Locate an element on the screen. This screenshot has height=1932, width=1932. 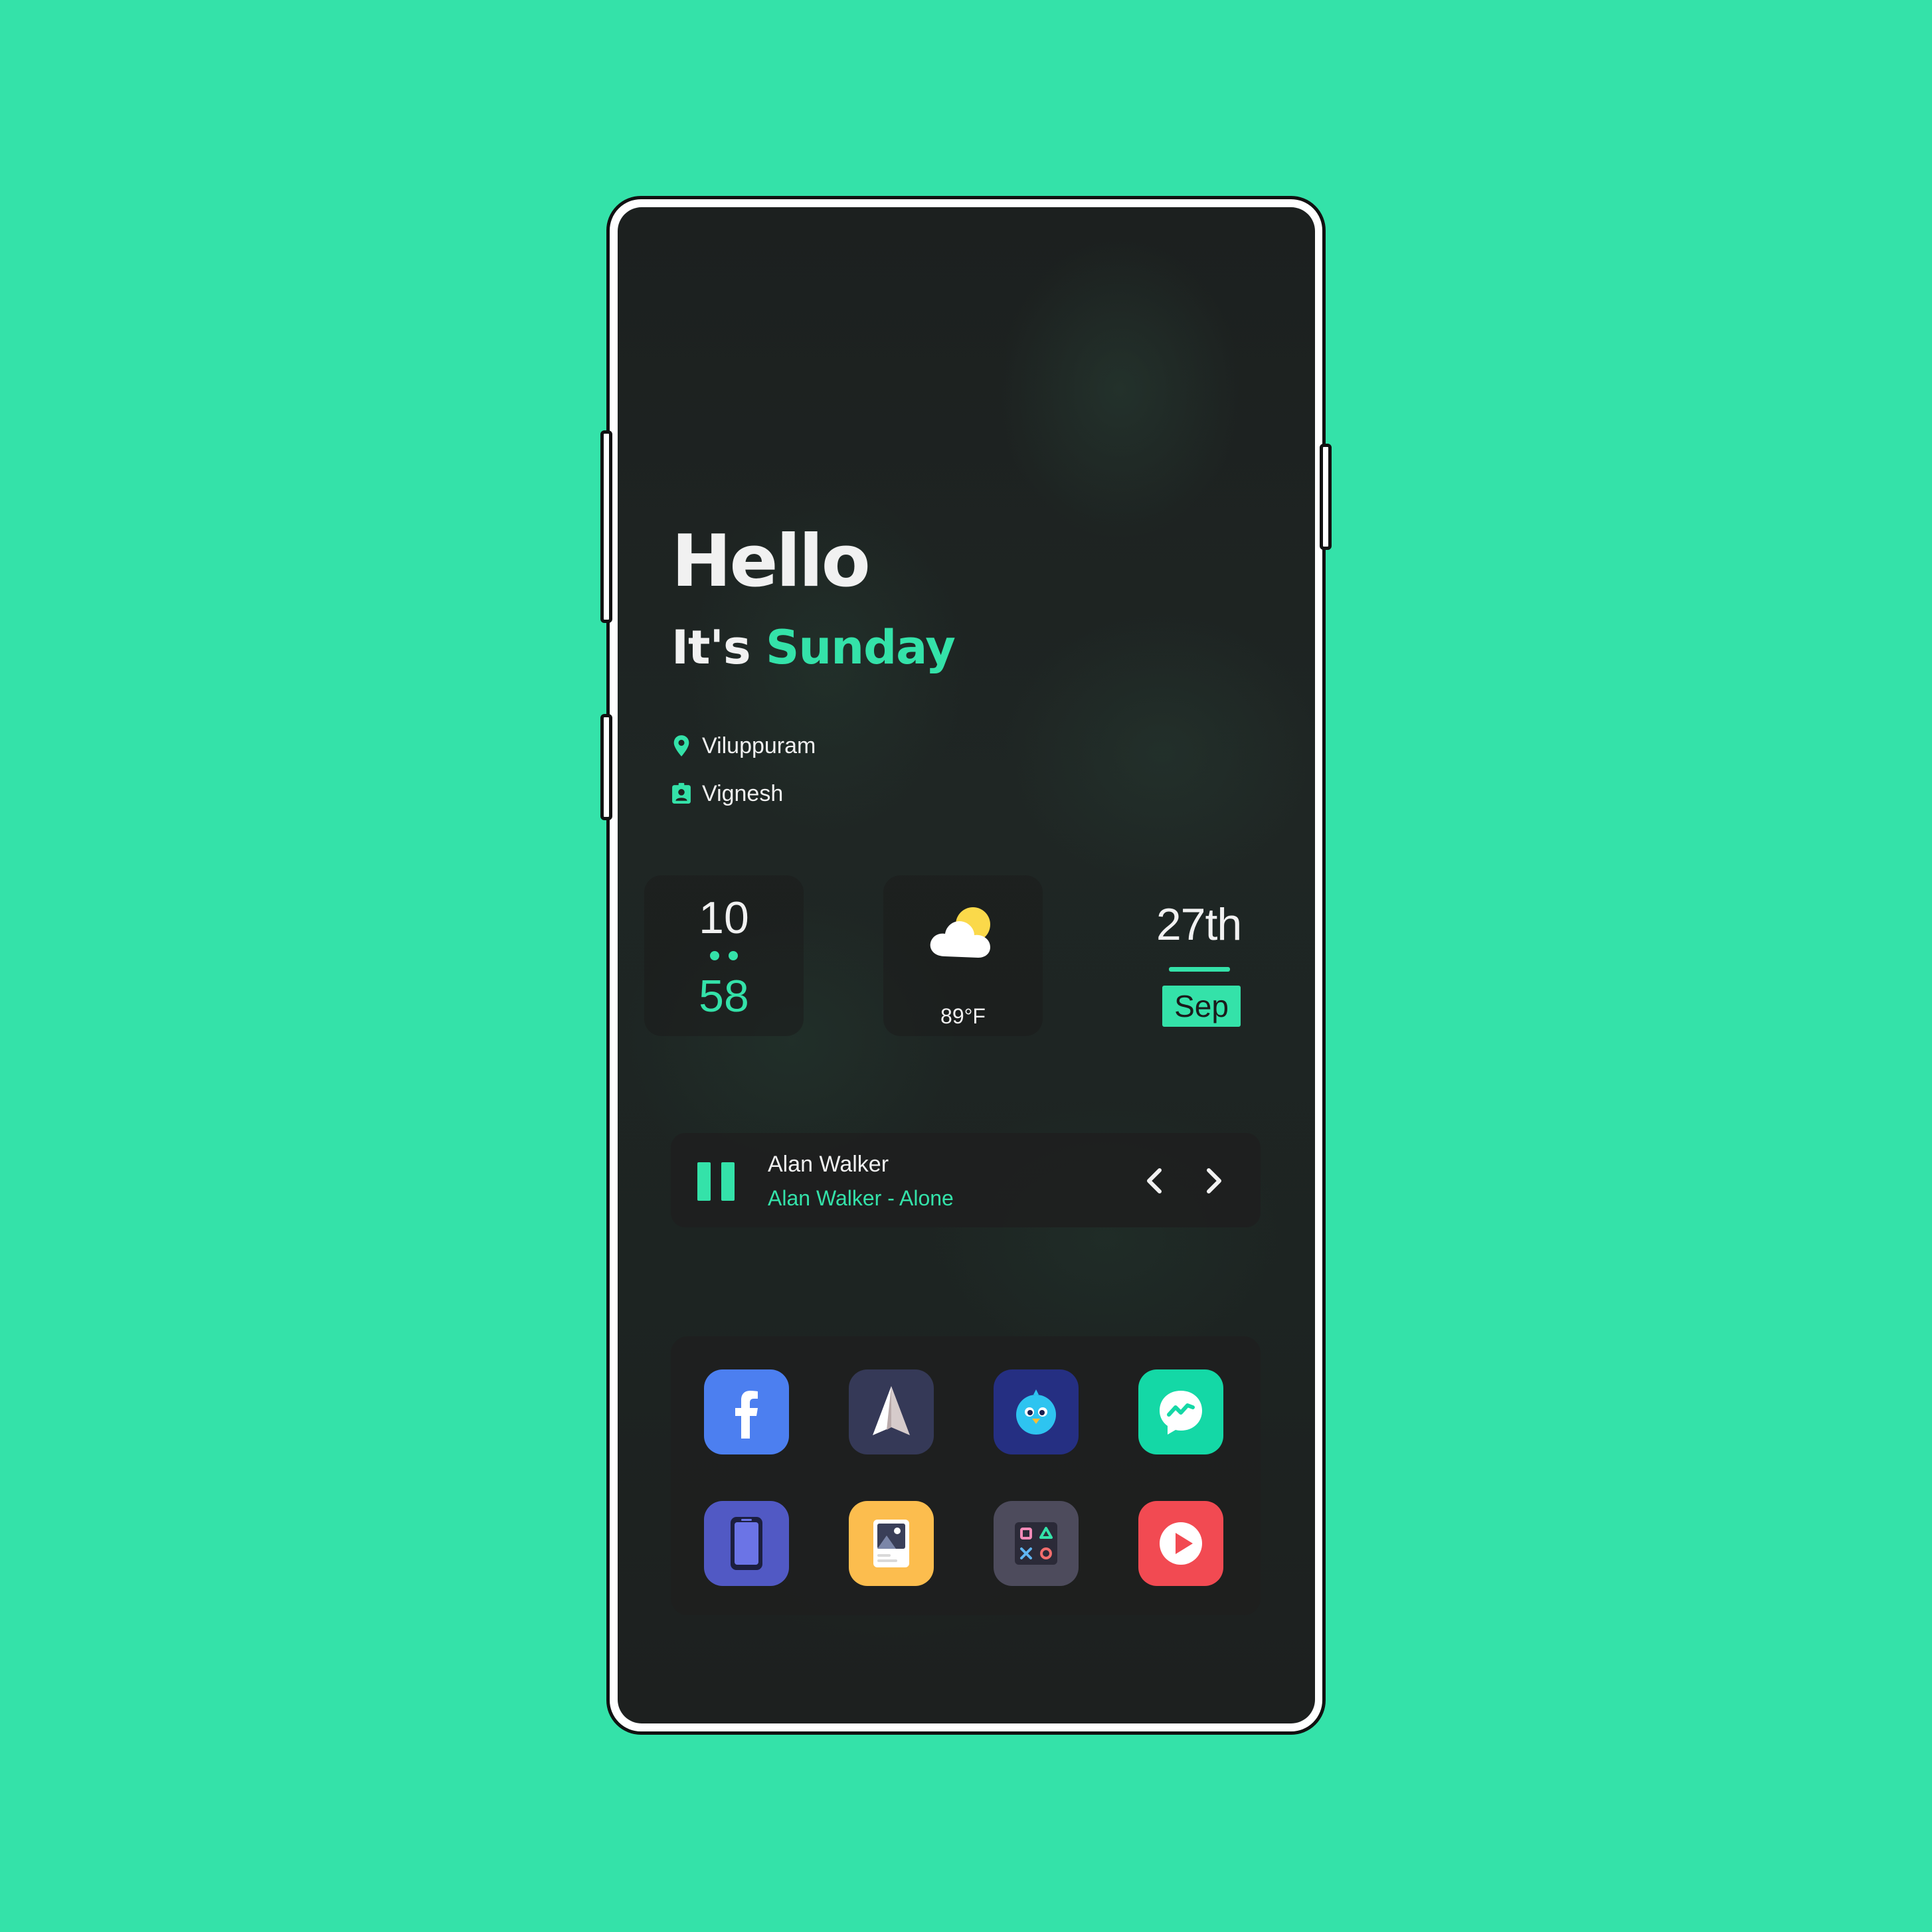
play-icon is located at coordinates (1181, 1543).